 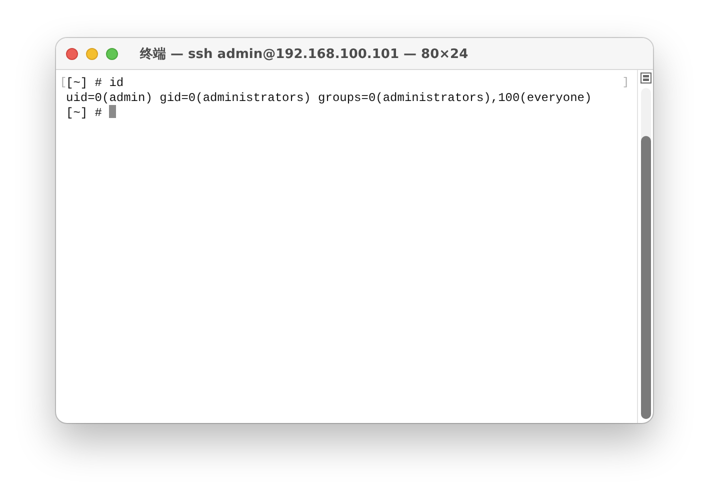 I want to click on mark-bracket: ], so click(x=625, y=83).